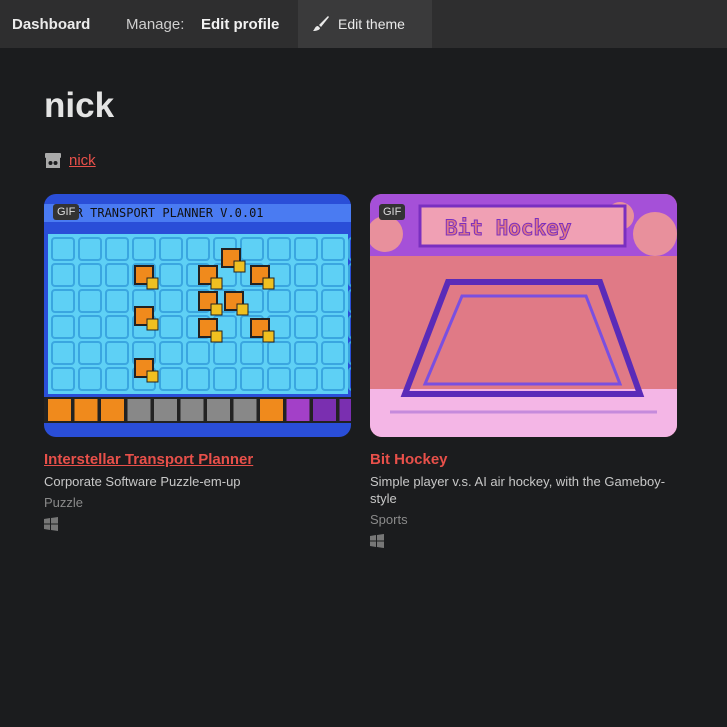 The width and height of the screenshot is (727, 727). Describe the element at coordinates (523, 459) in the screenshot. I see `game-title-link: Bit Hockey` at that location.